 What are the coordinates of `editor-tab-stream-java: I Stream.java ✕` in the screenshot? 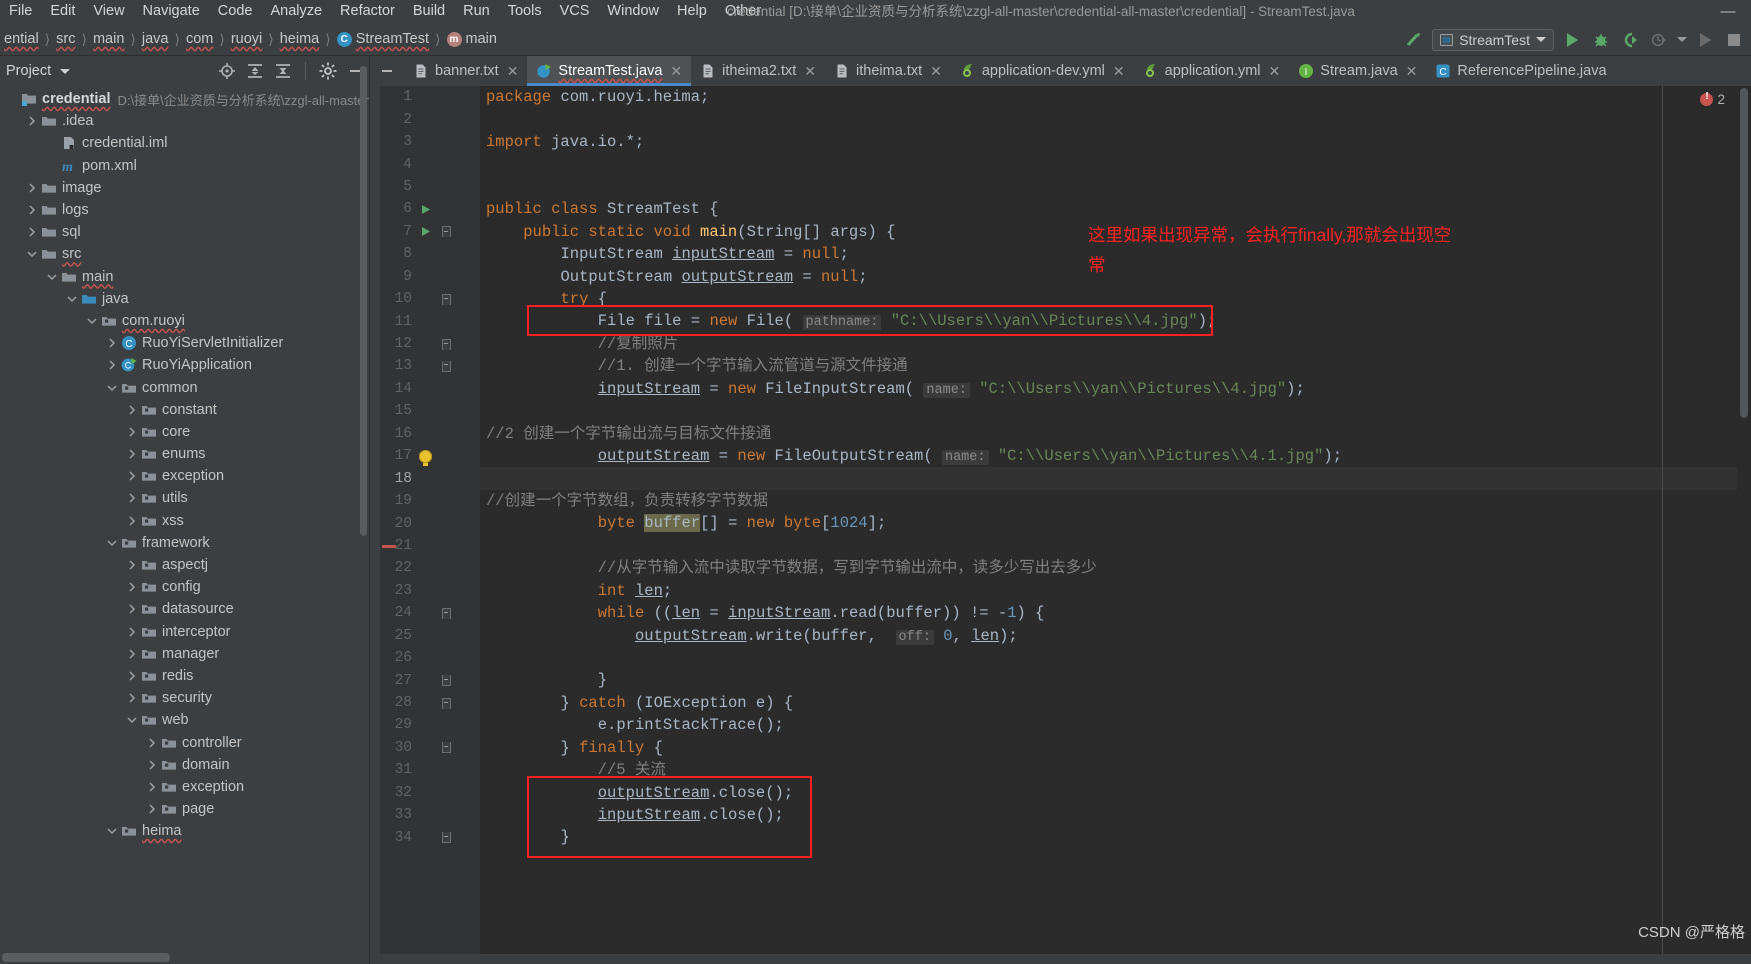 It's located at (1357, 71).